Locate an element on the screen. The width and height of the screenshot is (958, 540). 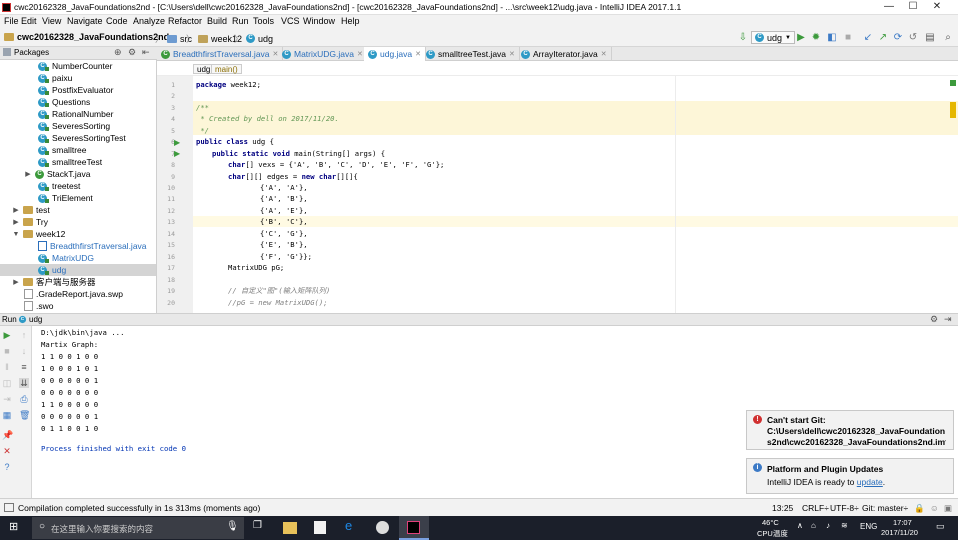
git-branch: Git: master÷ is located at coordinates (885, 508).